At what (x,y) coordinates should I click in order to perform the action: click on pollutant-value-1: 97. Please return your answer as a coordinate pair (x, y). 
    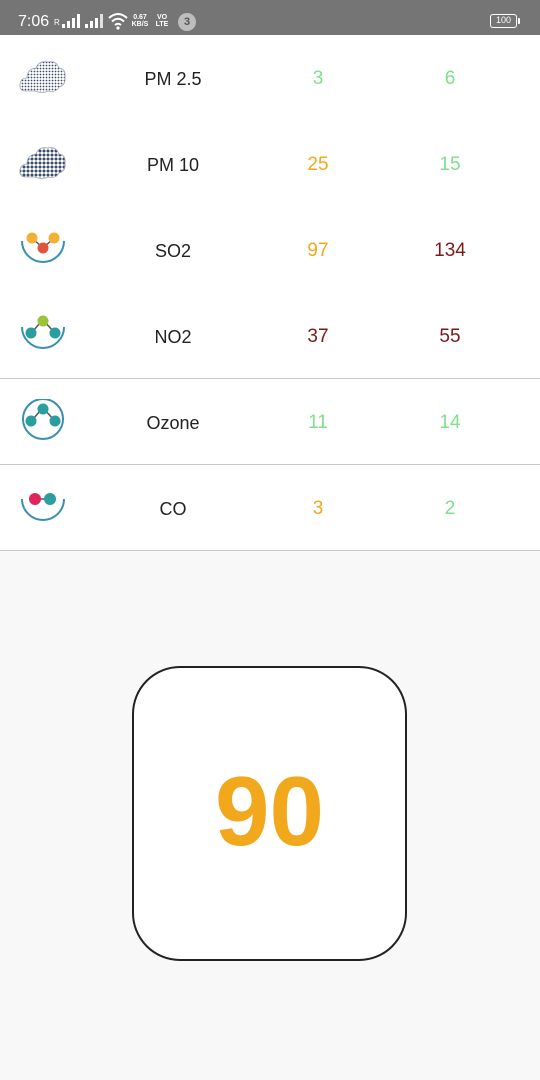
    Looking at the image, I should click on (318, 250).